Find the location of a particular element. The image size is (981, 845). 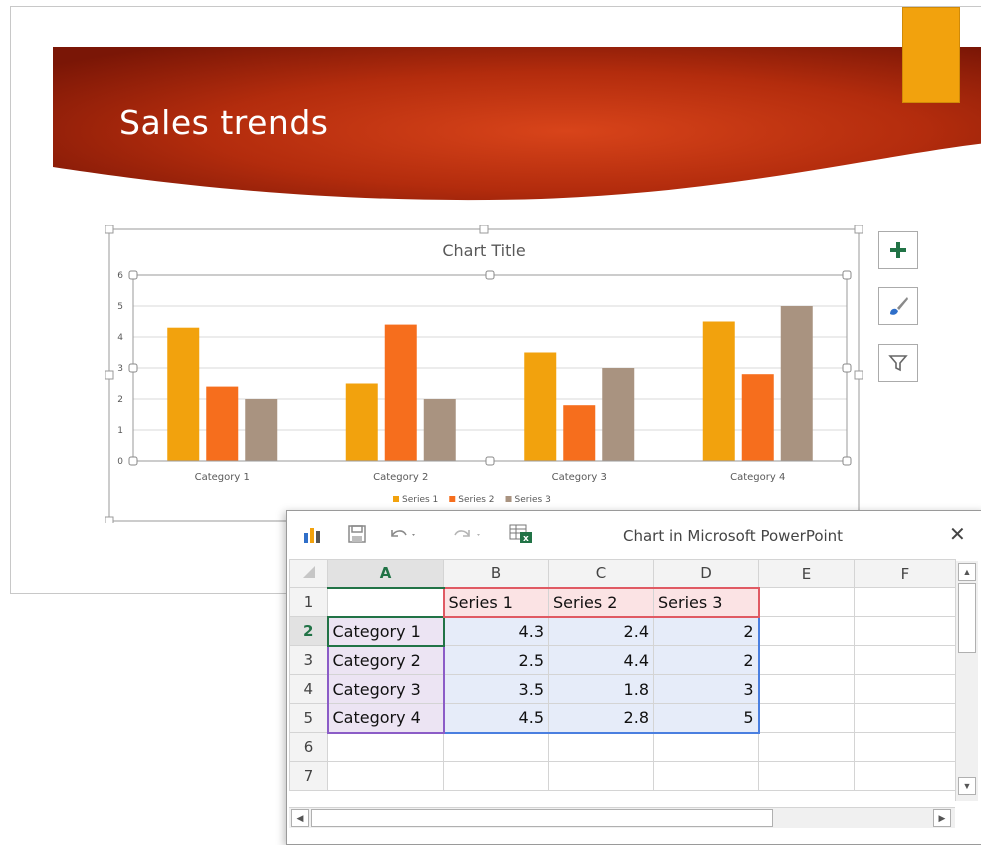

cell-f1 is located at coordinates (905, 602).